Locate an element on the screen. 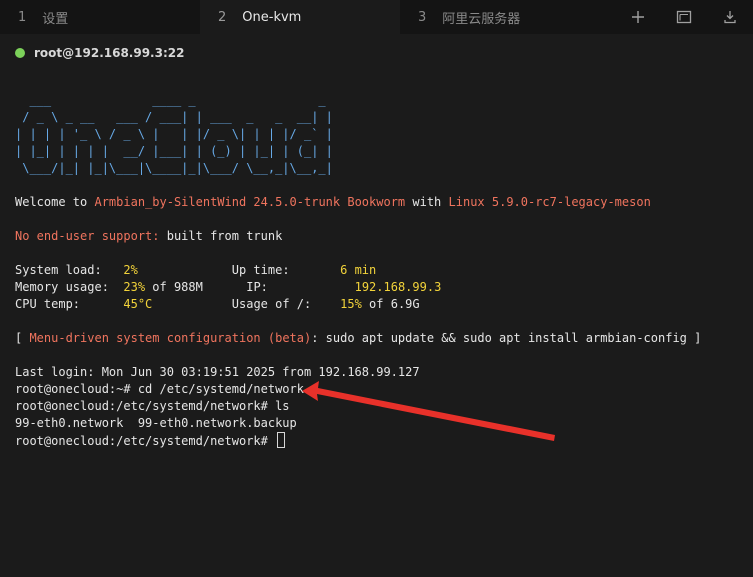 This screenshot has width=753, height=577. annotation-arrow-icon is located at coordinates (428, 411).